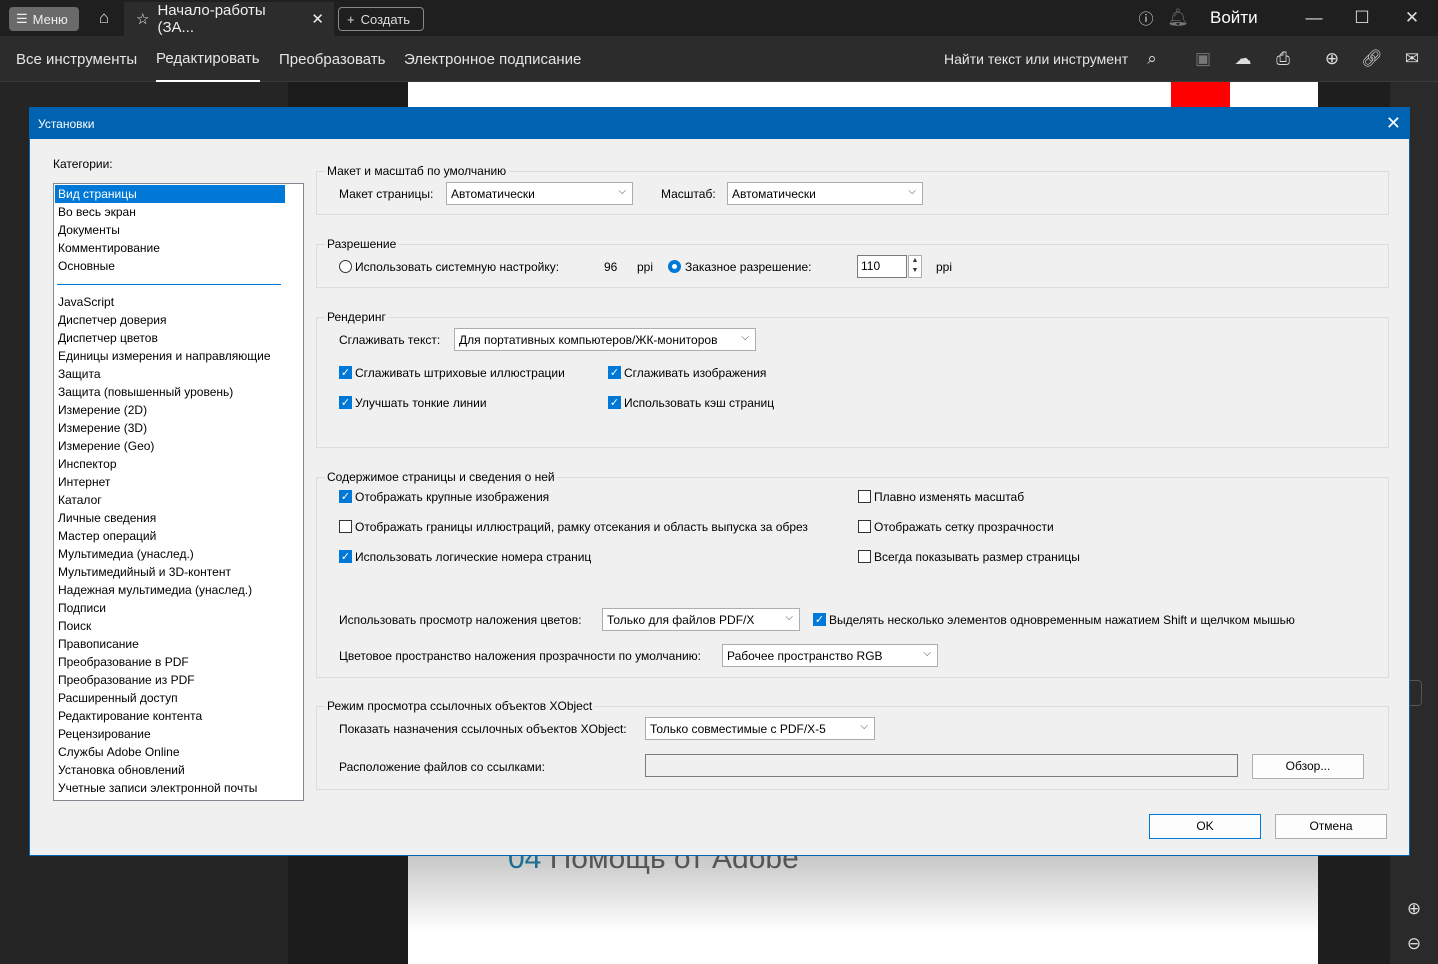 The height and width of the screenshot is (964, 1438). I want to click on category-item: Службы Adobe Online, so click(170, 752).